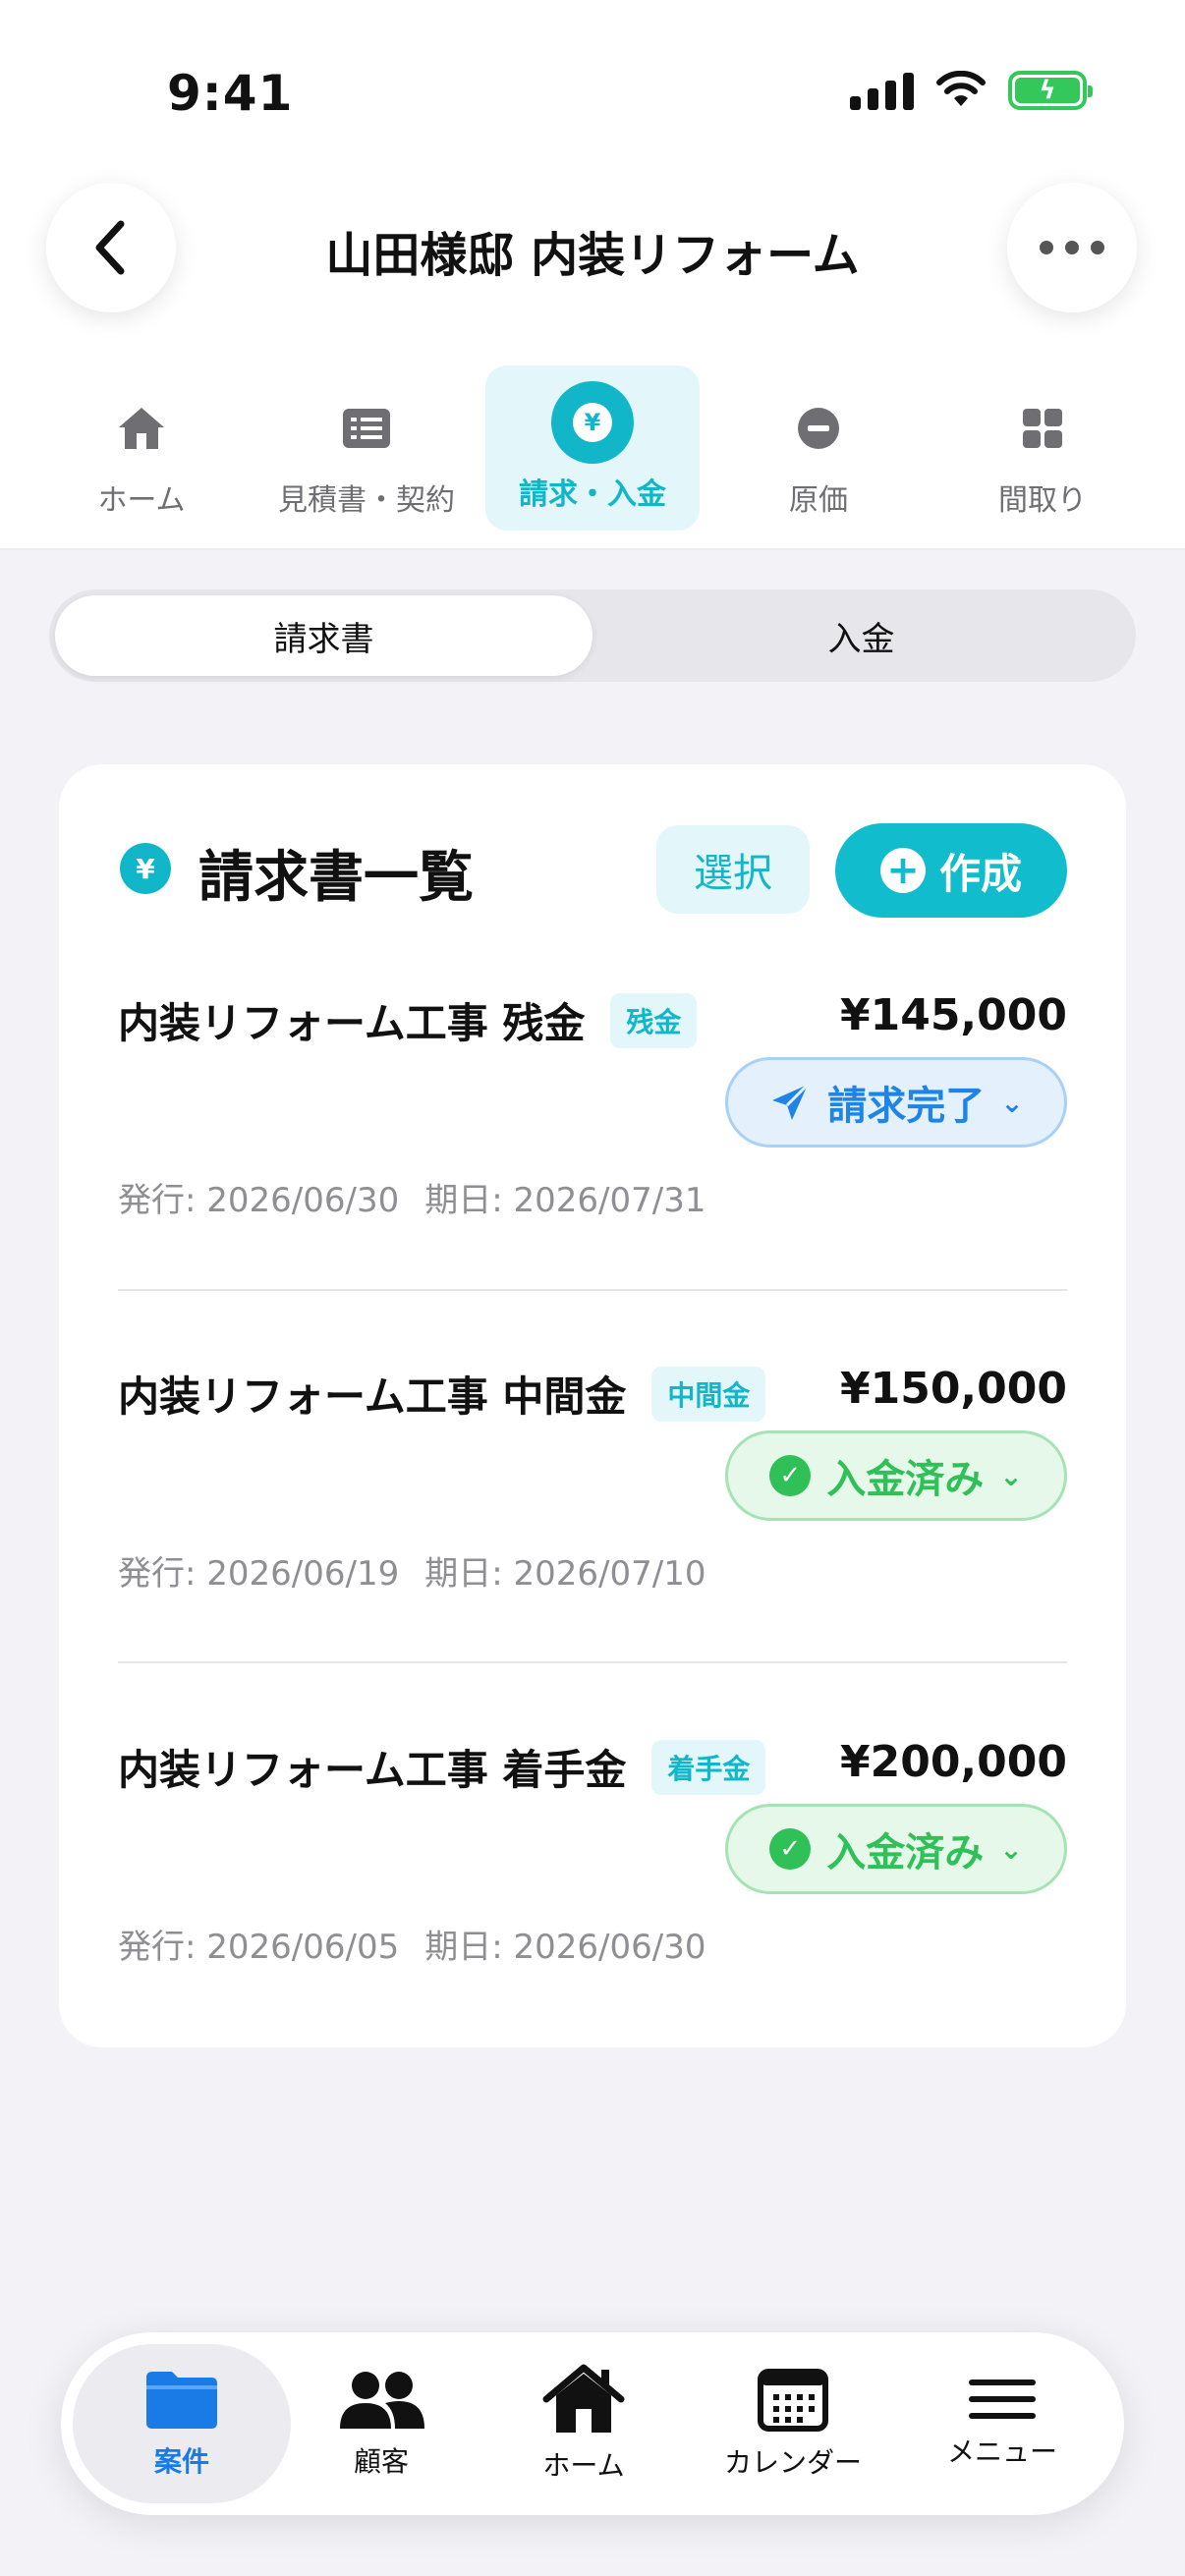 This screenshot has height=2576, width=1185. Describe the element at coordinates (709, 1767) in the screenshot. I see `invoice-type-badge: 着手金` at that location.